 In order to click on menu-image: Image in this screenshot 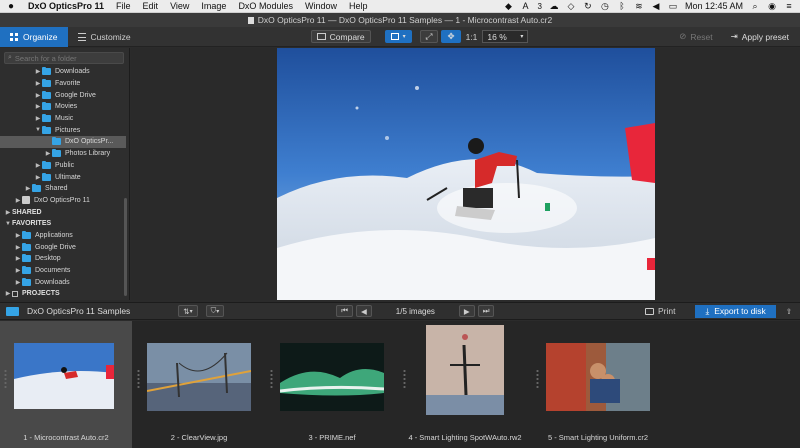, I will do `click(213, 6)`.